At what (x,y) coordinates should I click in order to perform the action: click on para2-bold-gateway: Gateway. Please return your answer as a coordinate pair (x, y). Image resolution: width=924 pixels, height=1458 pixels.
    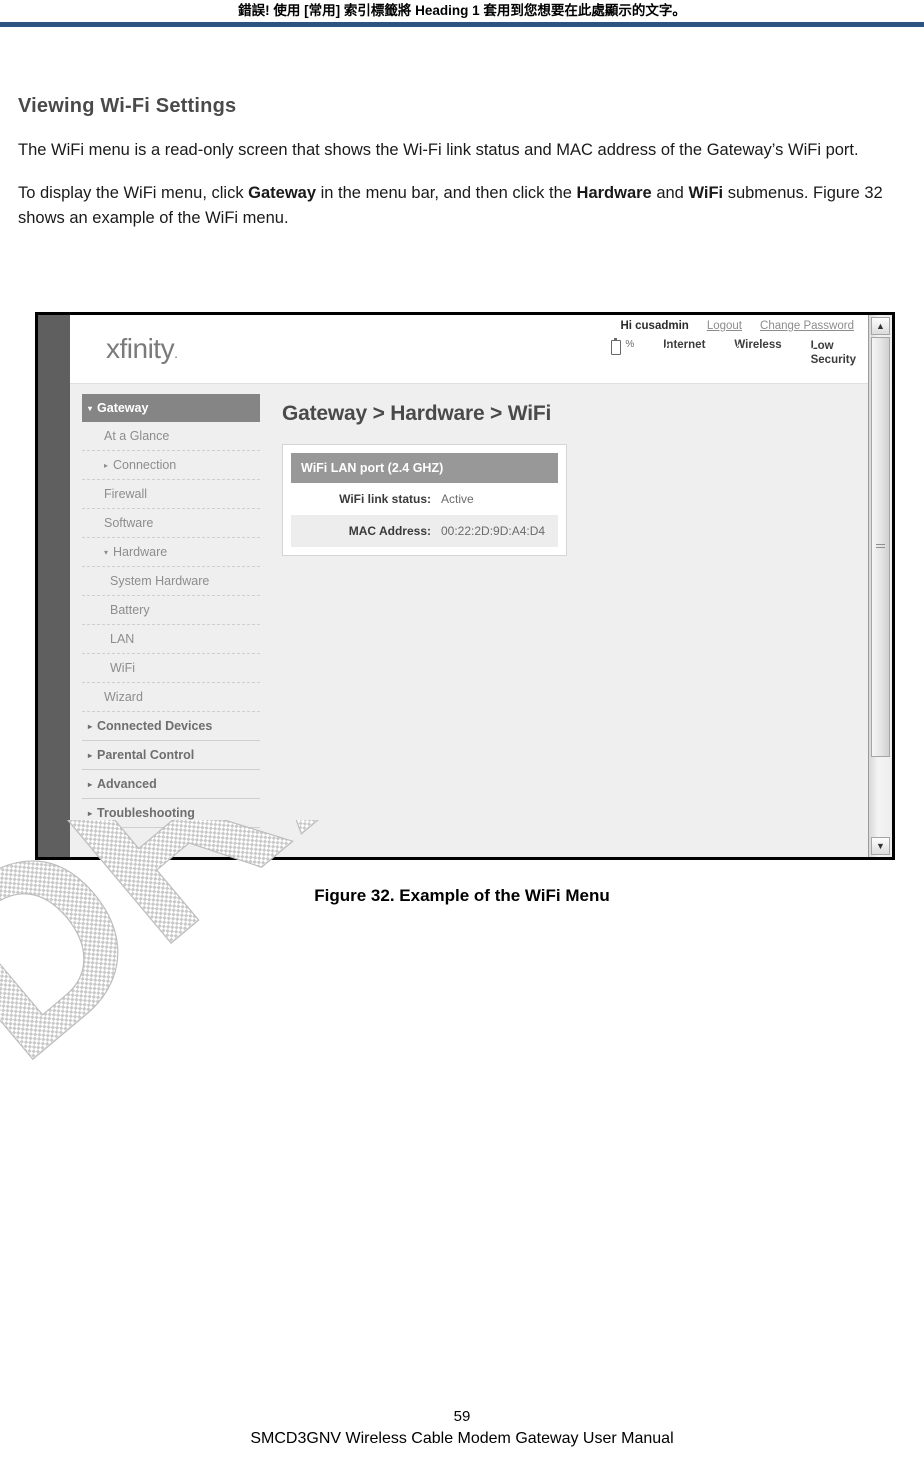
    Looking at the image, I should click on (282, 193).